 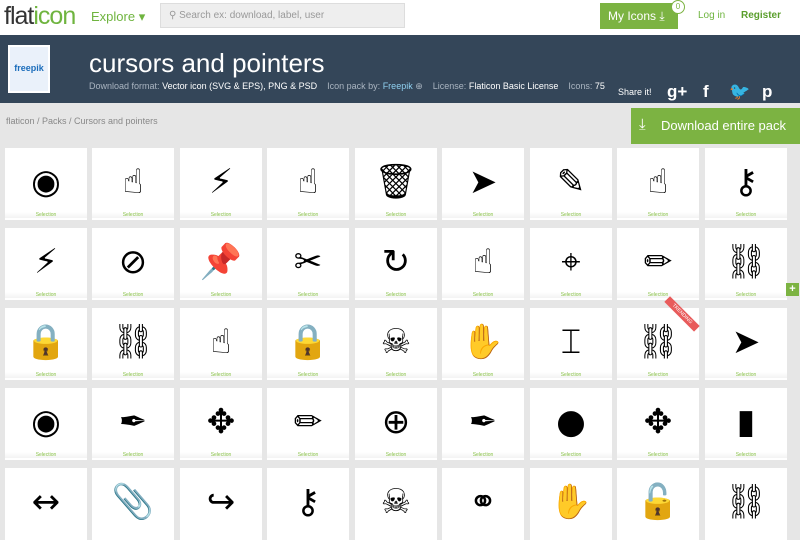 What do you see at coordinates (118, 17) in the screenshot?
I see `explore-menu: Explore ▾` at bounding box center [118, 17].